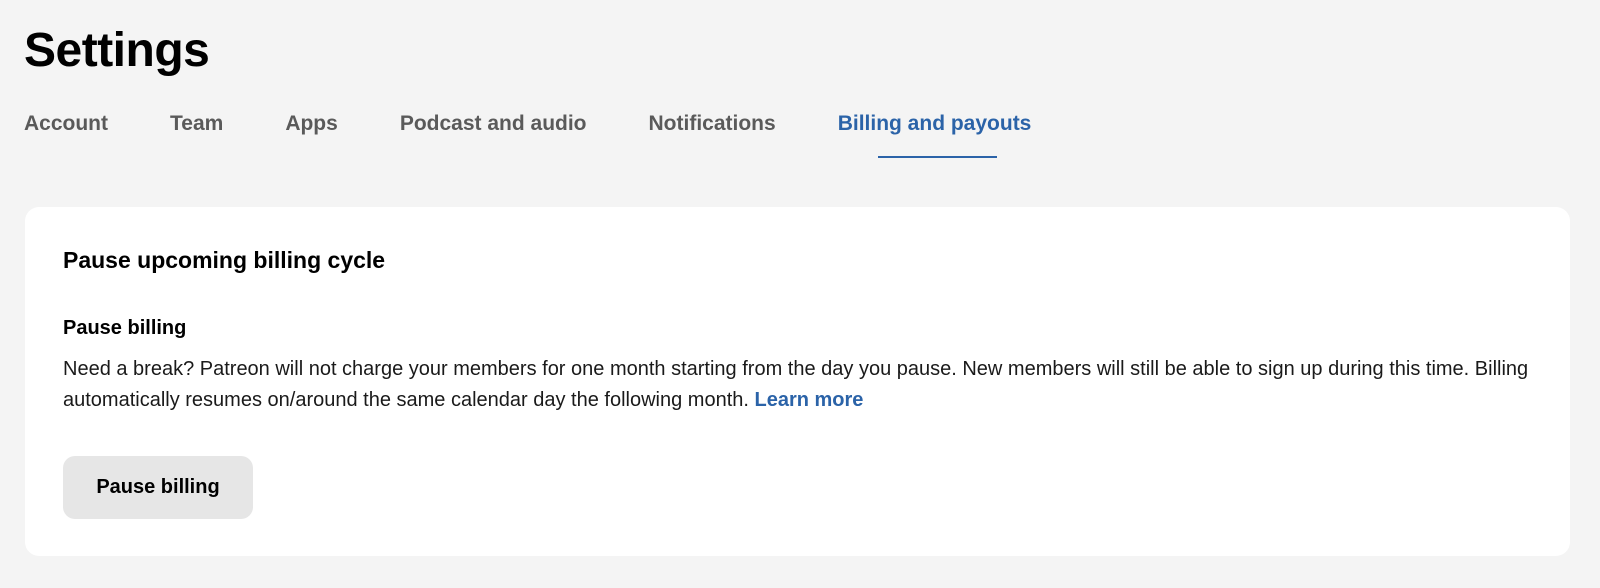 The height and width of the screenshot is (588, 1600). Describe the element at coordinates (712, 124) in the screenshot. I see `tab-notifications: Notifications` at that location.